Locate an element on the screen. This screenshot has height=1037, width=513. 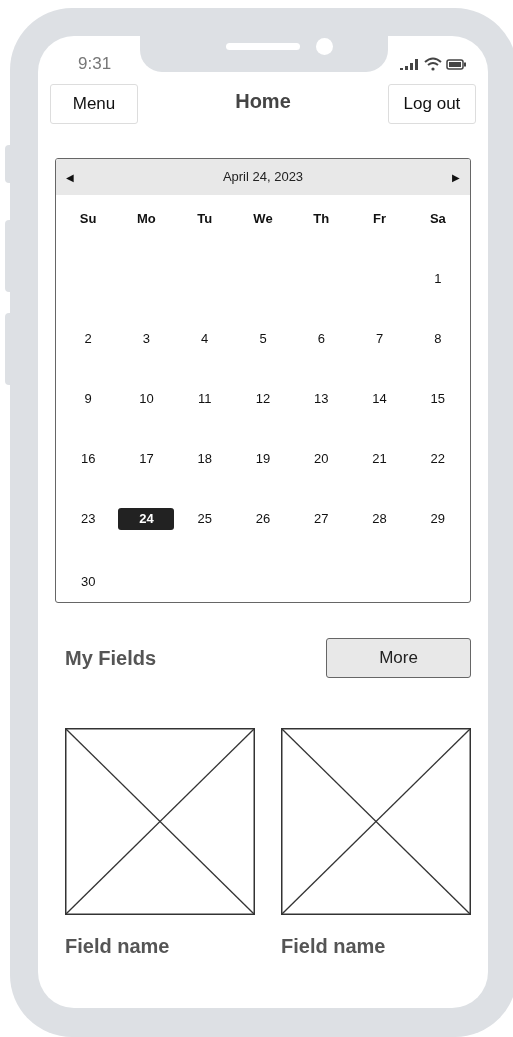
calendar-day: 6 is located at coordinates (321, 339).